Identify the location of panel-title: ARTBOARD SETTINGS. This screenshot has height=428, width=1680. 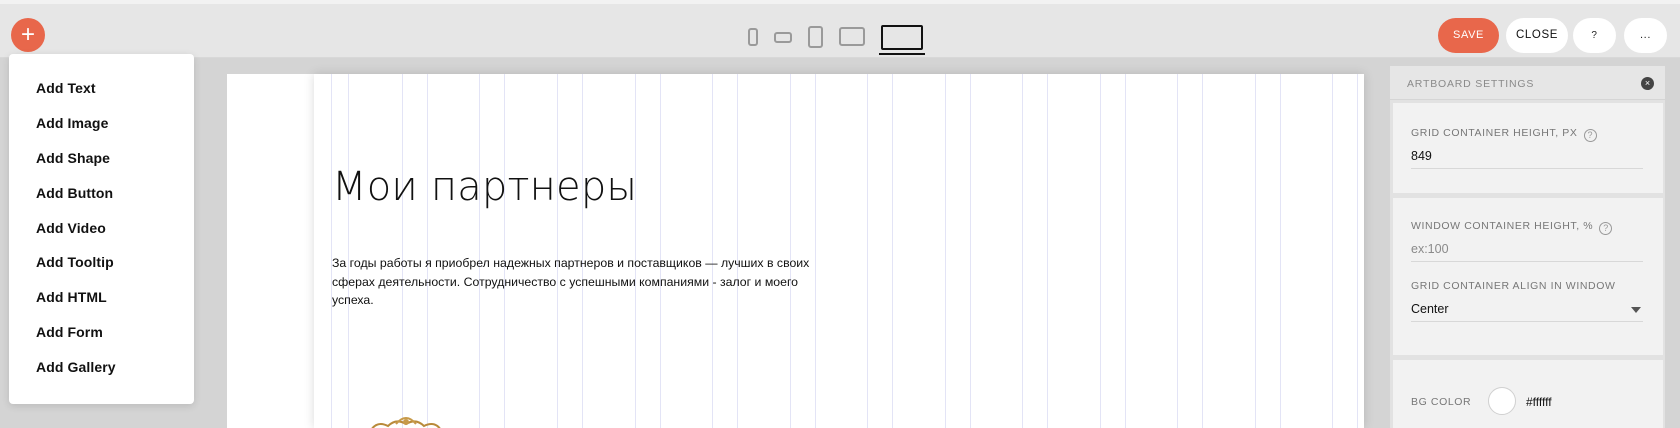
(1471, 84).